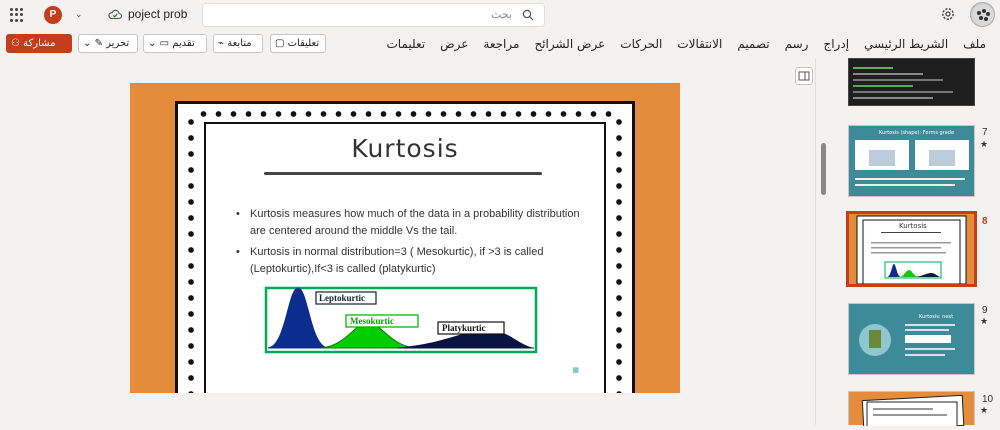 The width and height of the screenshot is (1000, 430). I want to click on tab-help: تعليمات, so click(405, 44).